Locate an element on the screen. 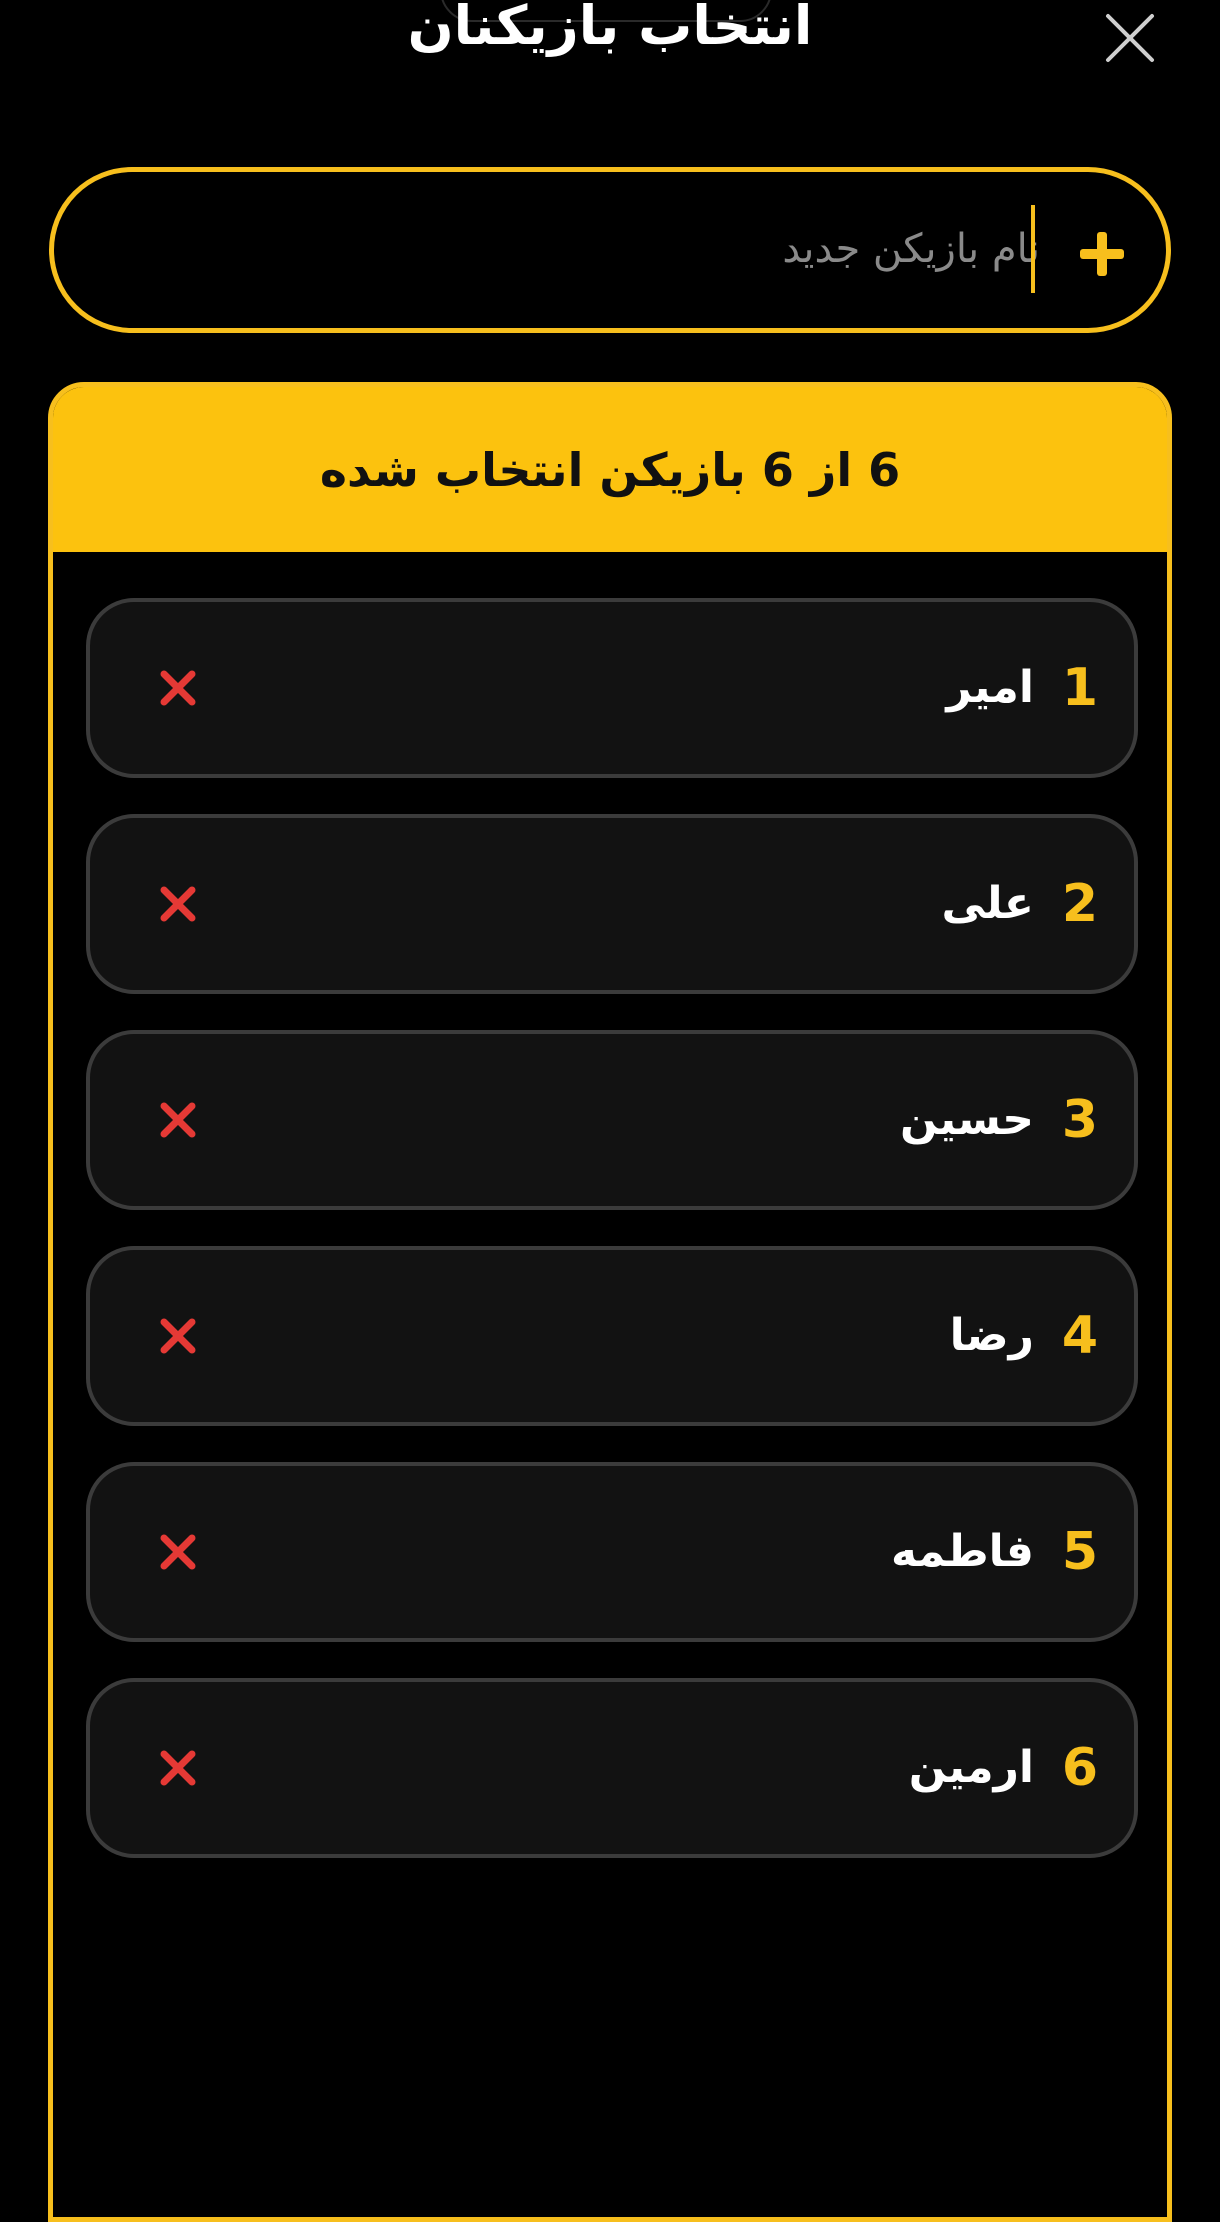  player-row: 1 امیر is located at coordinates (612, 688).